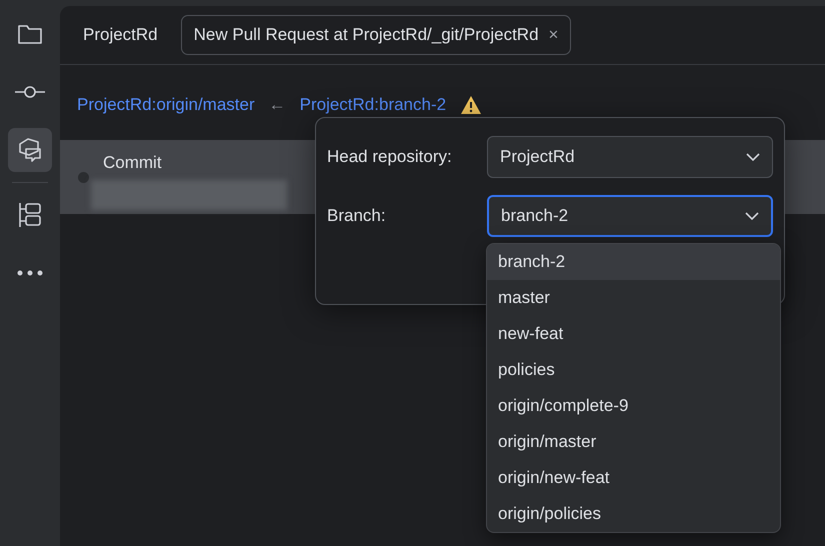 The height and width of the screenshot is (546, 825). What do you see at coordinates (376, 35) in the screenshot?
I see `tab: New Pull Request at ProjectRd/_git/ProjectRd ×` at bounding box center [376, 35].